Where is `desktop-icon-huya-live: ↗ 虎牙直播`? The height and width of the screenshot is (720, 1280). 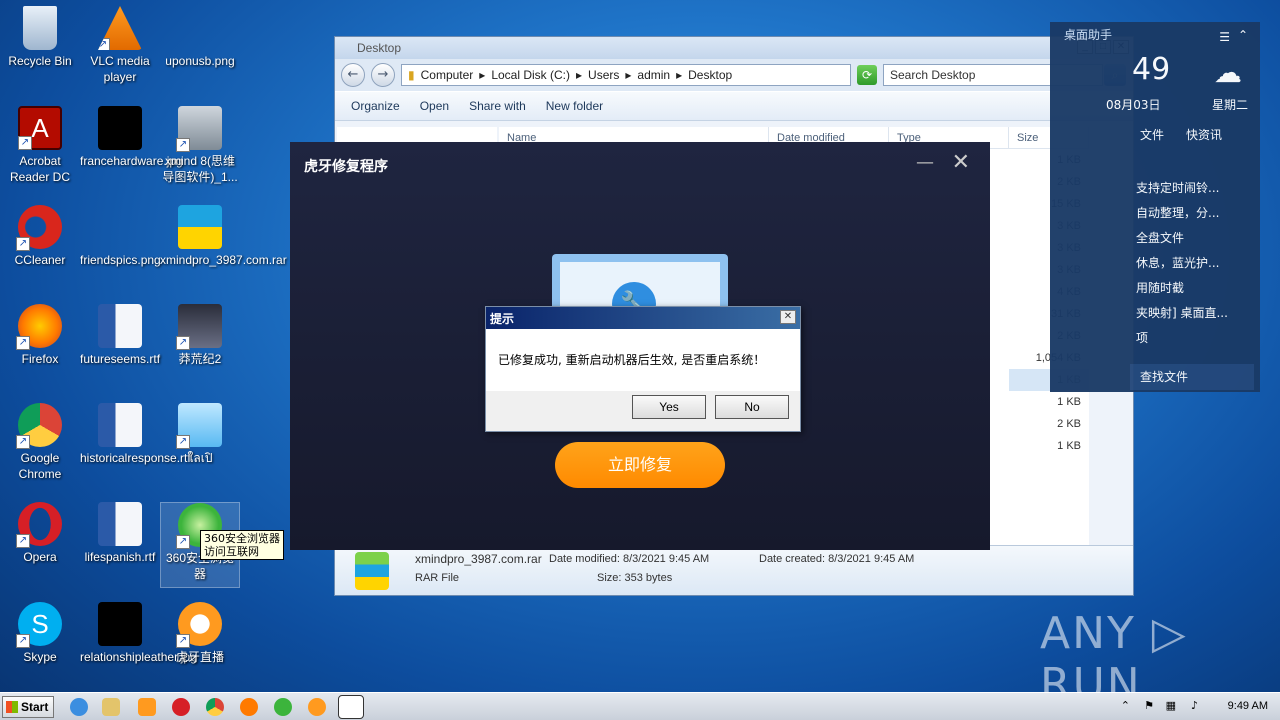 desktop-icon-huya-live: ↗ 虎牙直播 is located at coordinates (200, 633).